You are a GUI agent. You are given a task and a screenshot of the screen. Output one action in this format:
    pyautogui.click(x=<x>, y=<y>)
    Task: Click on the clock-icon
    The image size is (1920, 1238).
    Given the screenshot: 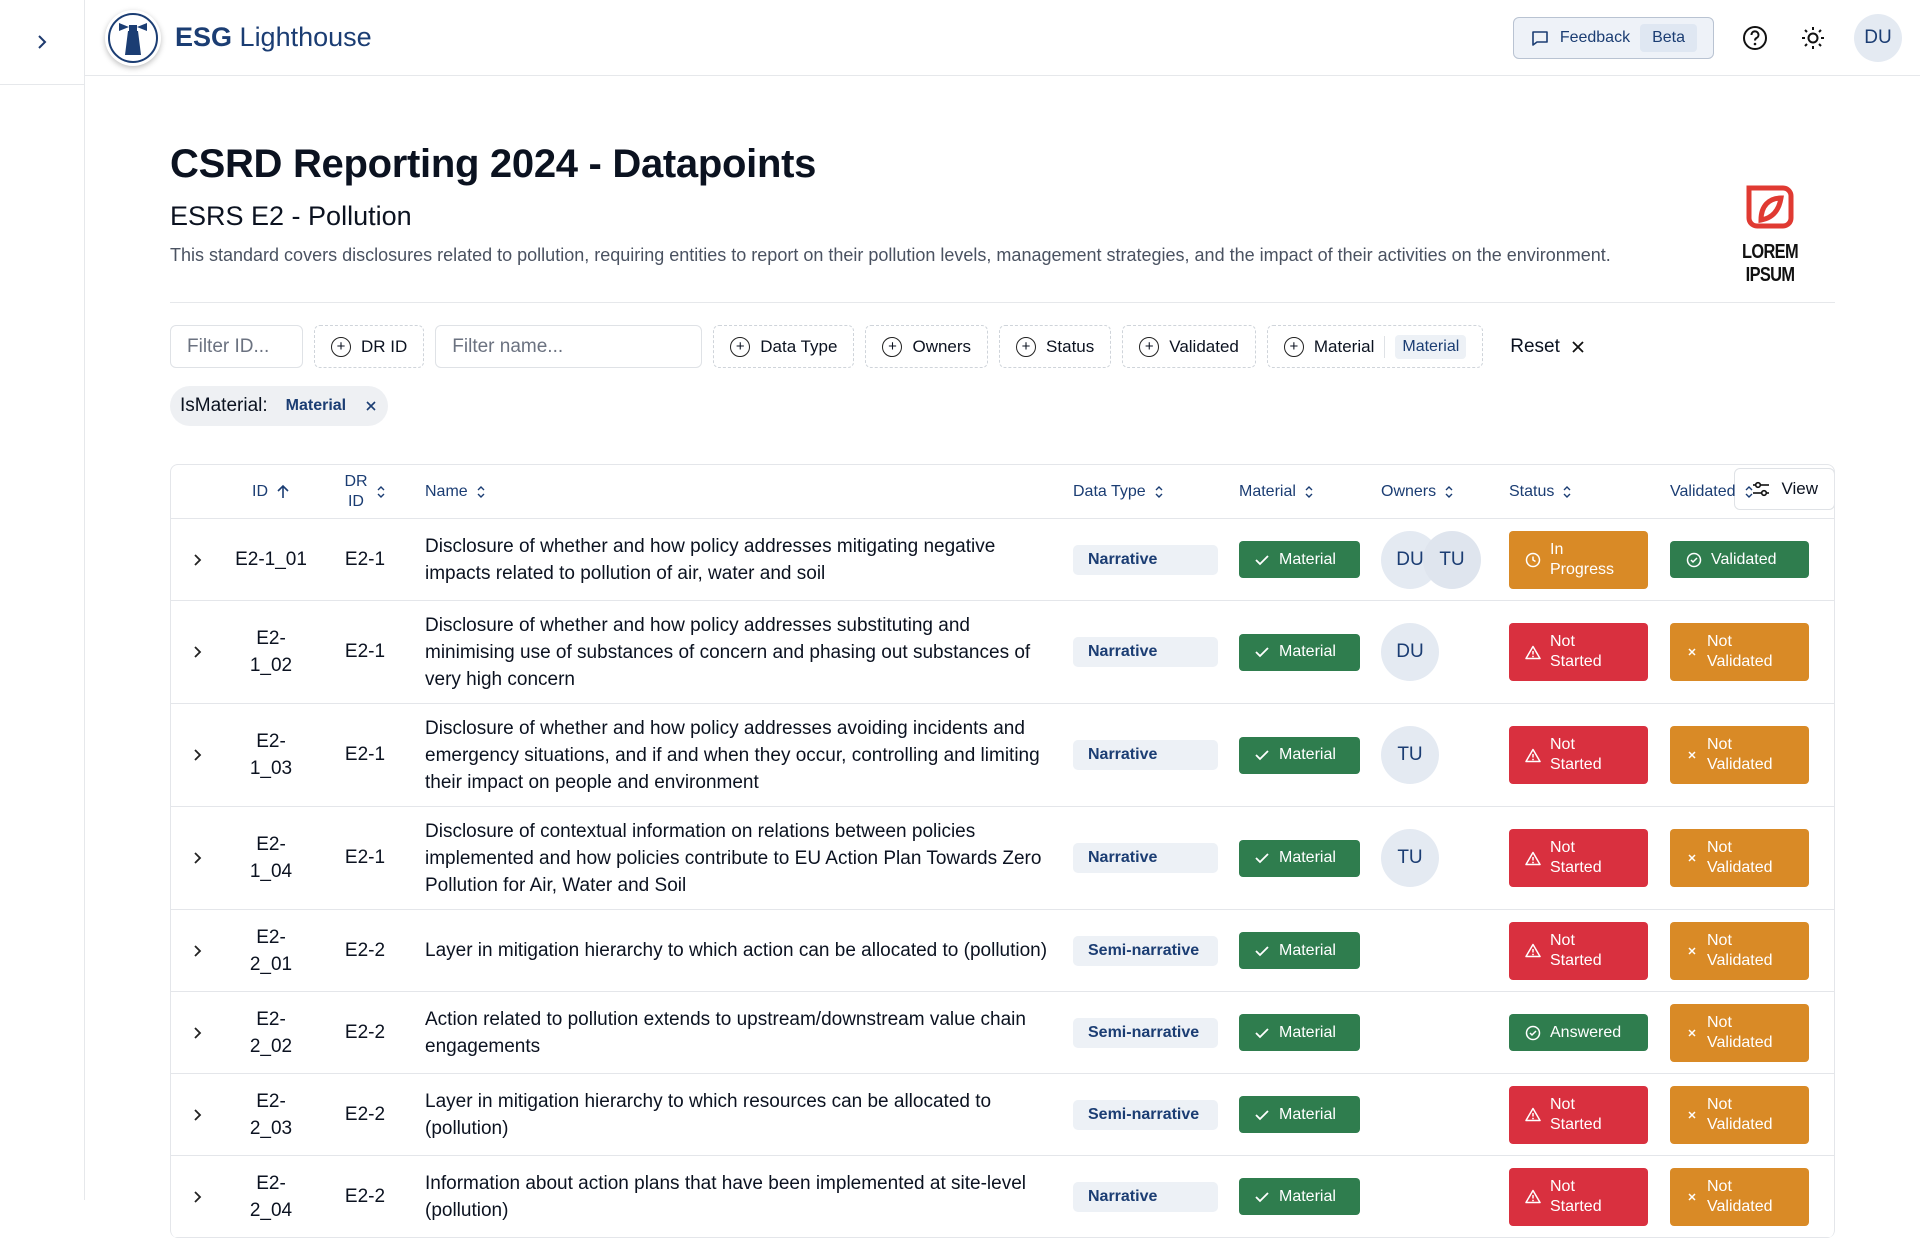 What is the action you would take?
    pyautogui.click(x=1533, y=559)
    